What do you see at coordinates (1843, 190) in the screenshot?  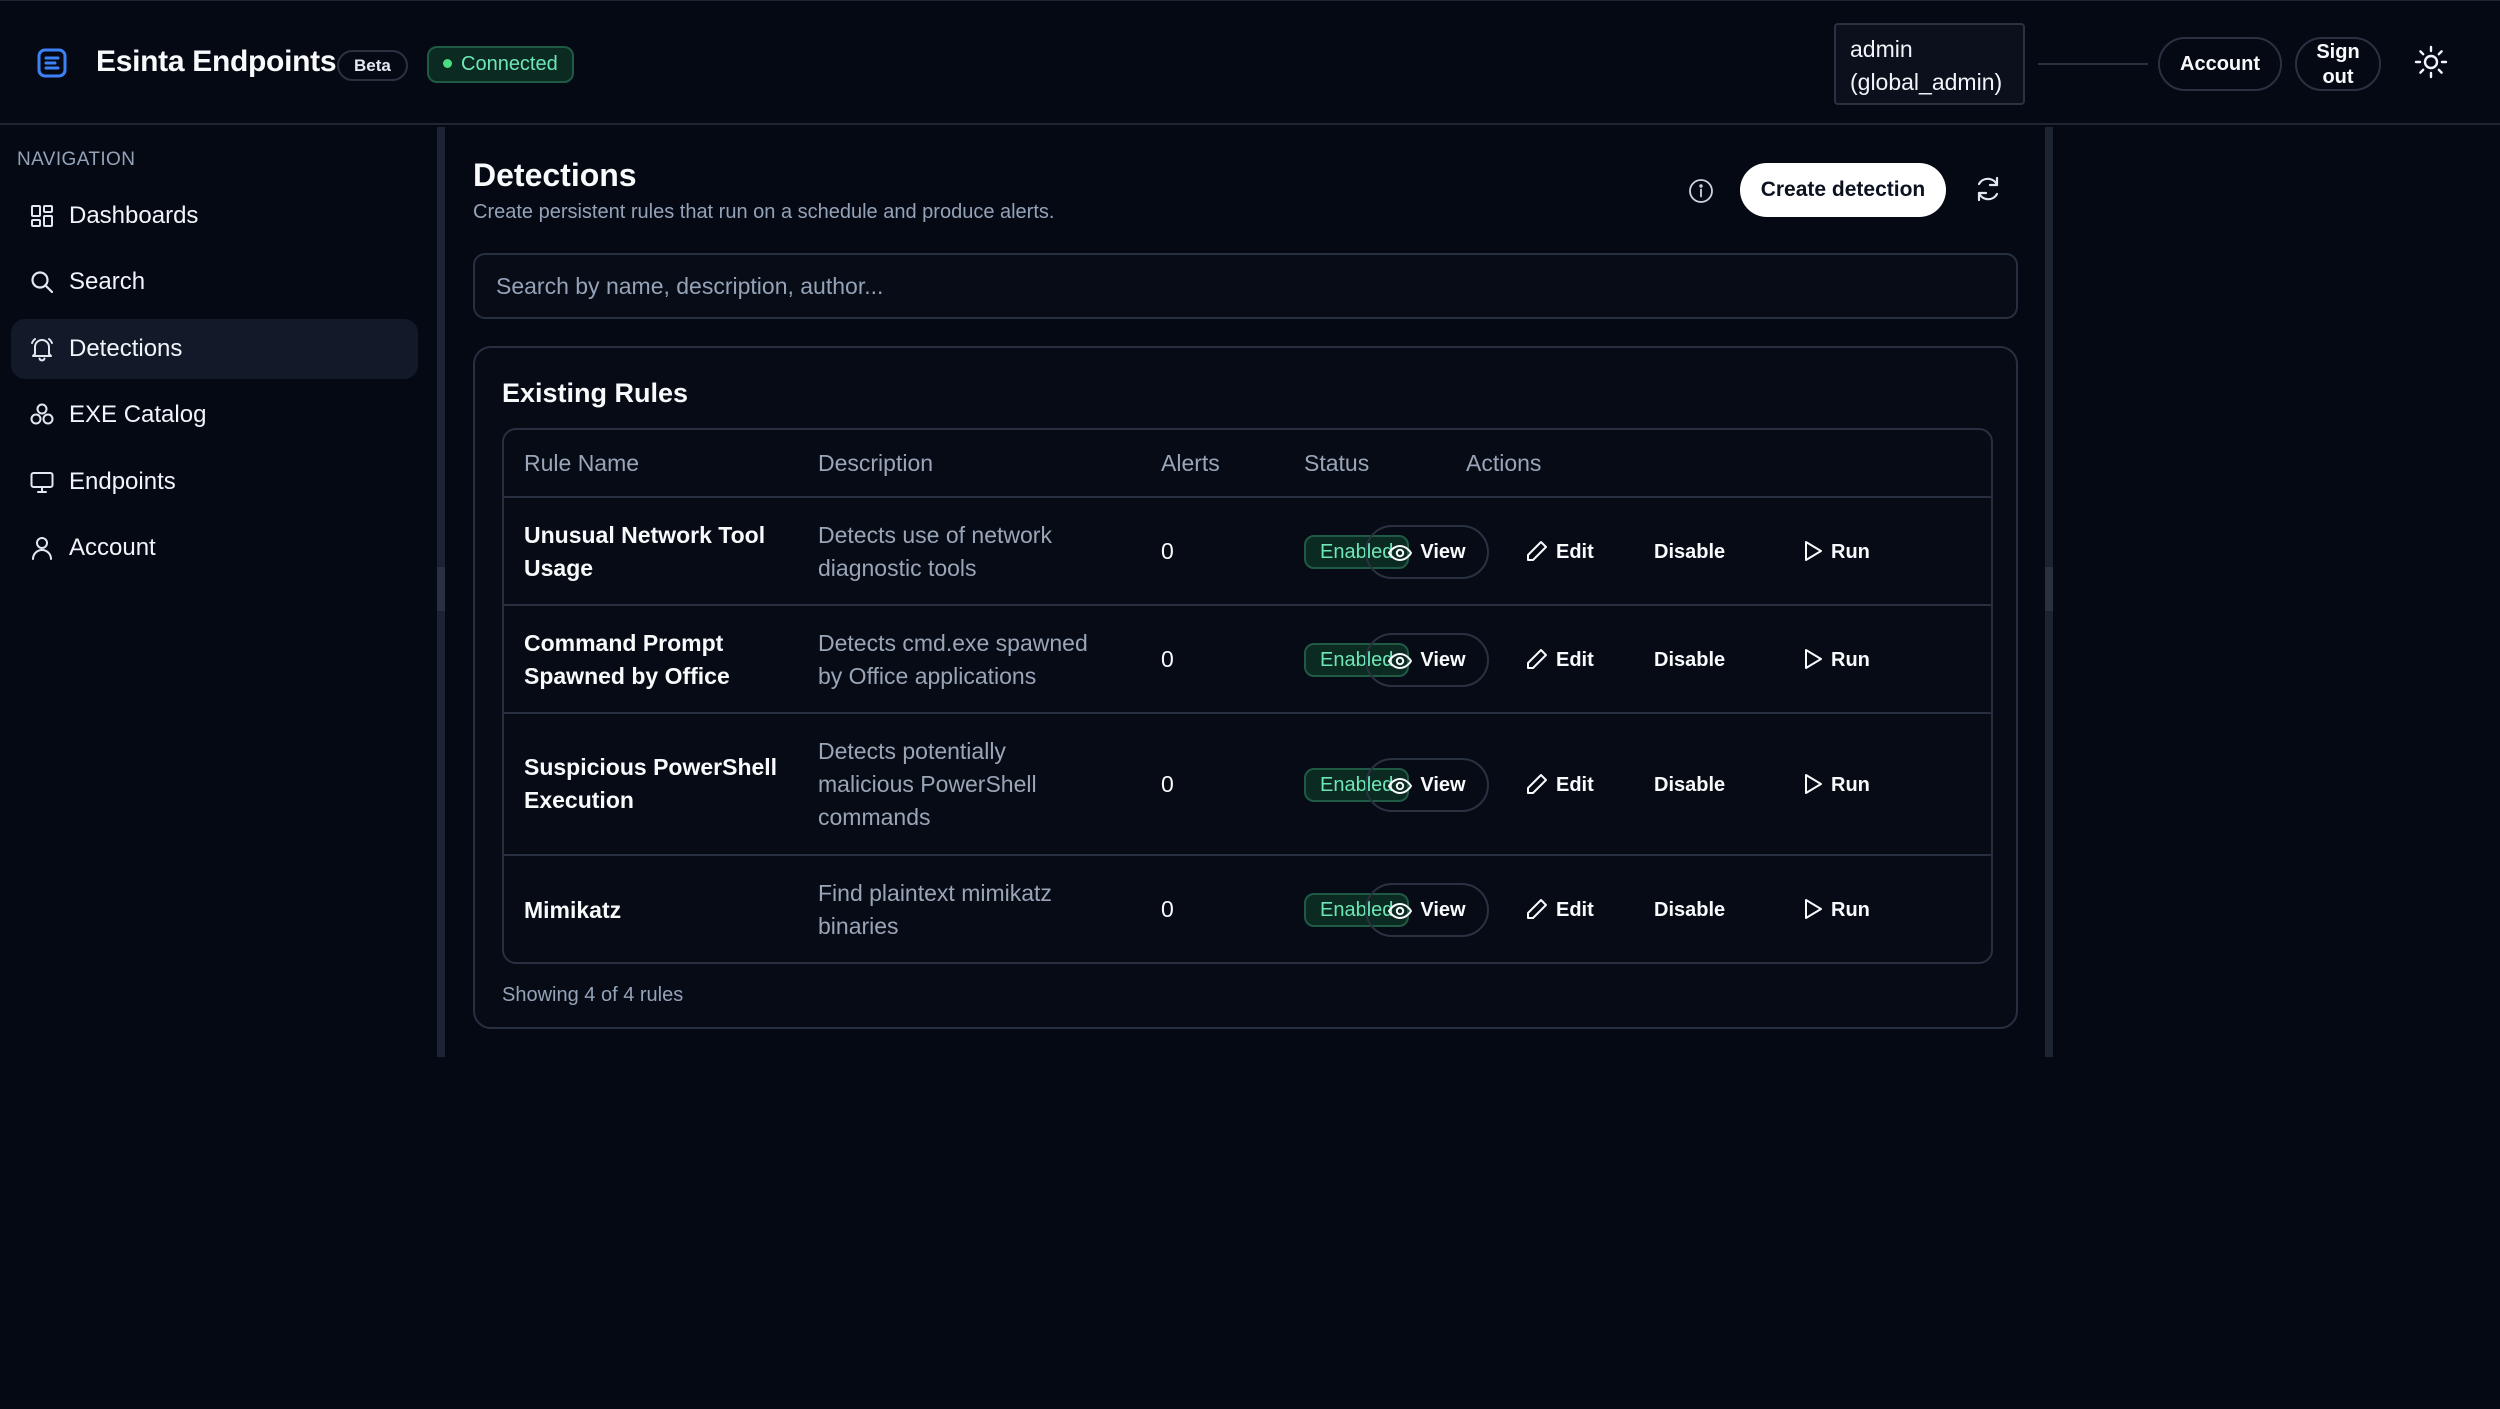 I see `create-detection-button: Create detection` at bounding box center [1843, 190].